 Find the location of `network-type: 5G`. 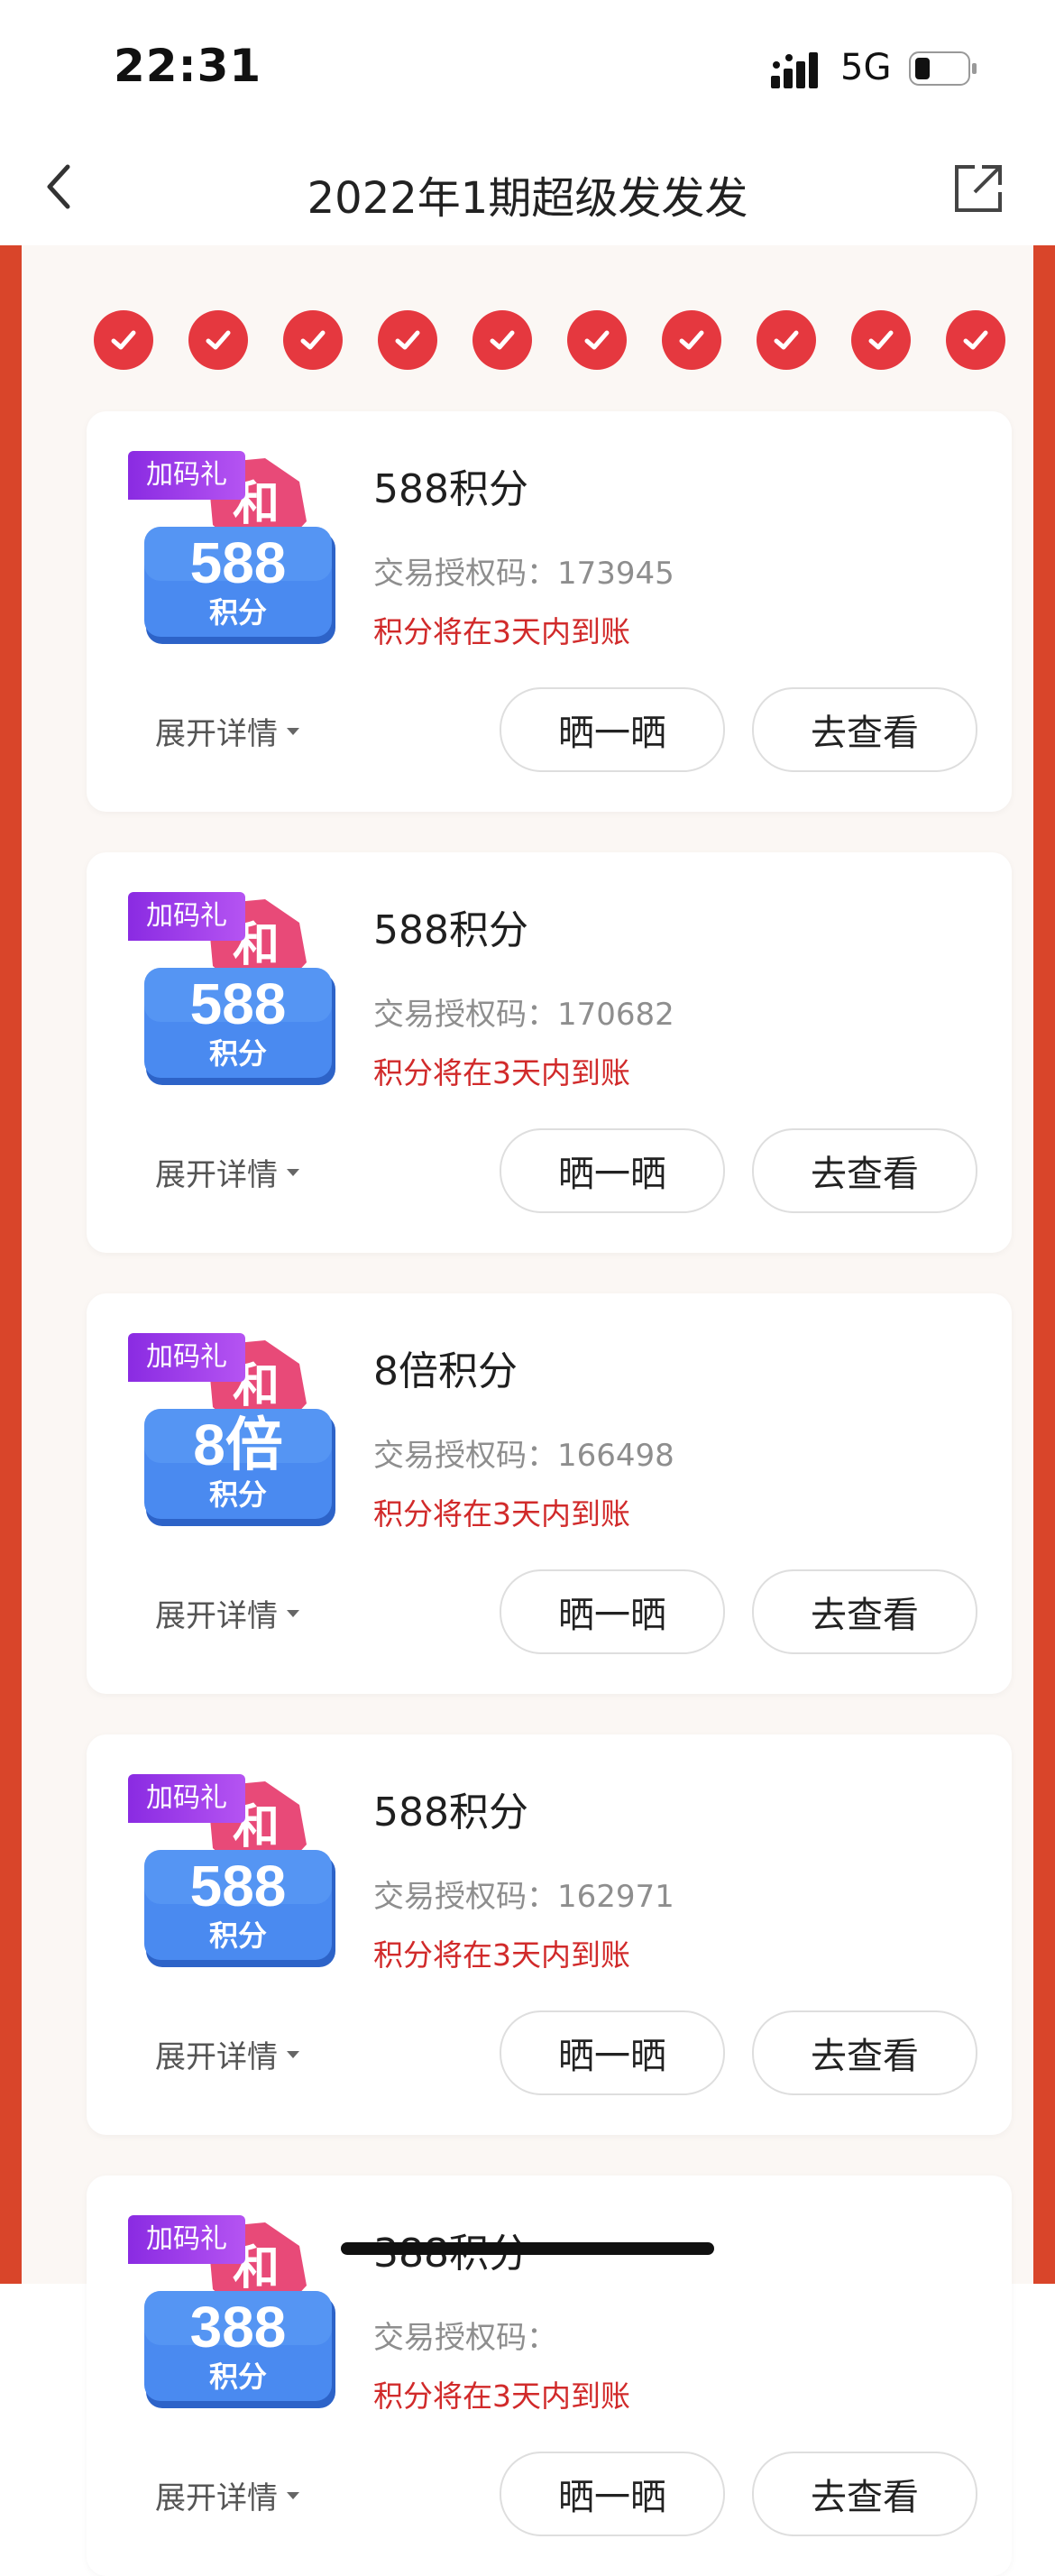

network-type: 5G is located at coordinates (866, 68).